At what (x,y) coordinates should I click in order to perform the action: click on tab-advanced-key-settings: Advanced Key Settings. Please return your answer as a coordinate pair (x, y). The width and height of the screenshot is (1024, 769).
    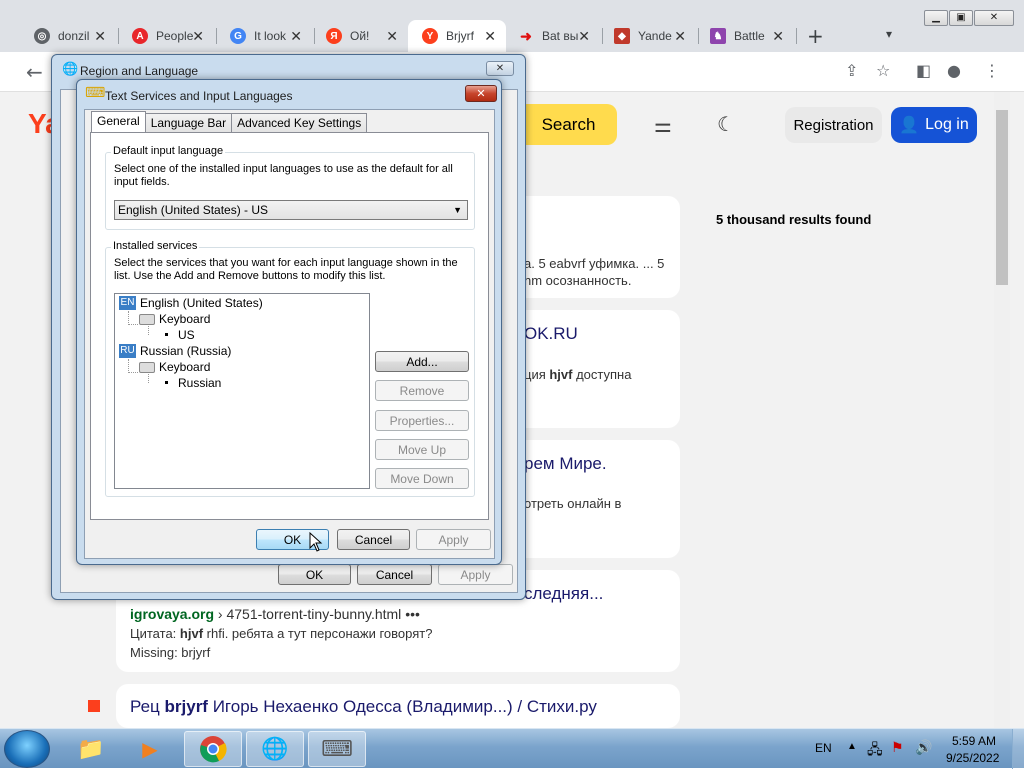
    Looking at the image, I should click on (299, 122).